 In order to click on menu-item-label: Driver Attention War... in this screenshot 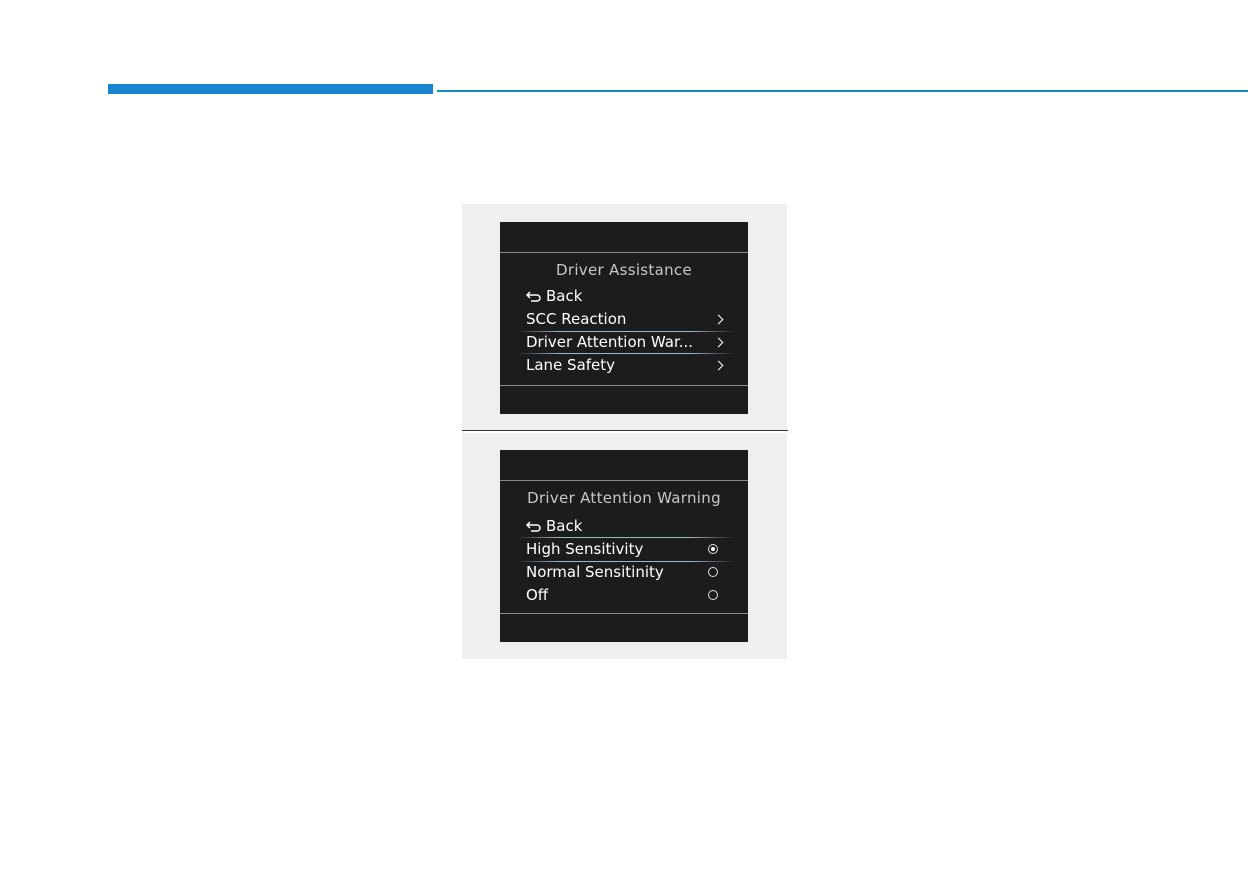, I will do `click(610, 342)`.